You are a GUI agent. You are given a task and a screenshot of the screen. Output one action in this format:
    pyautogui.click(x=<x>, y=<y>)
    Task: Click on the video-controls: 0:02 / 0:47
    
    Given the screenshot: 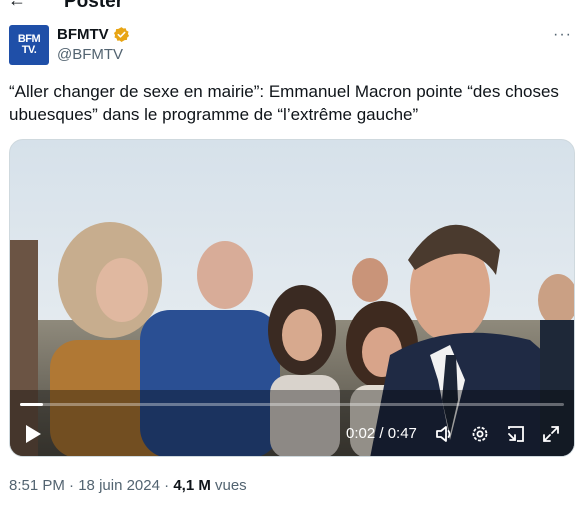 What is the action you would take?
    pyautogui.click(x=292, y=434)
    